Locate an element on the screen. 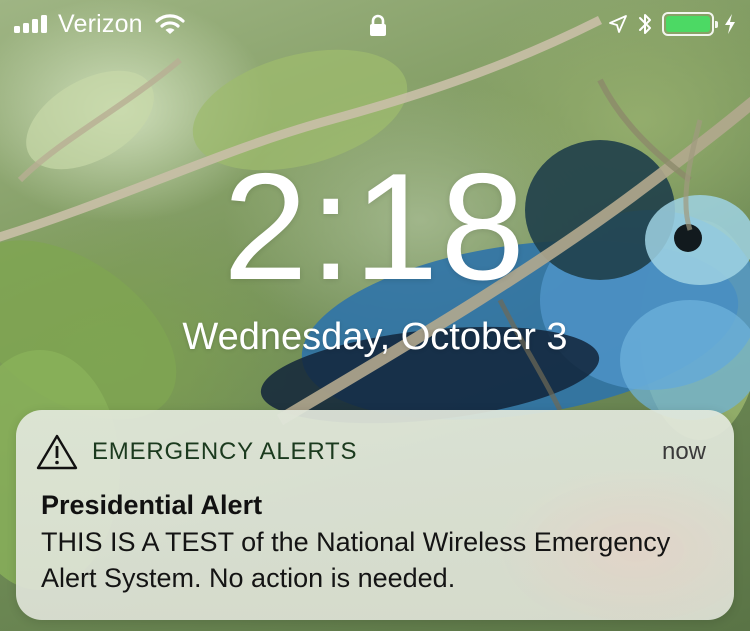  battery-icon is located at coordinates (690, 24).